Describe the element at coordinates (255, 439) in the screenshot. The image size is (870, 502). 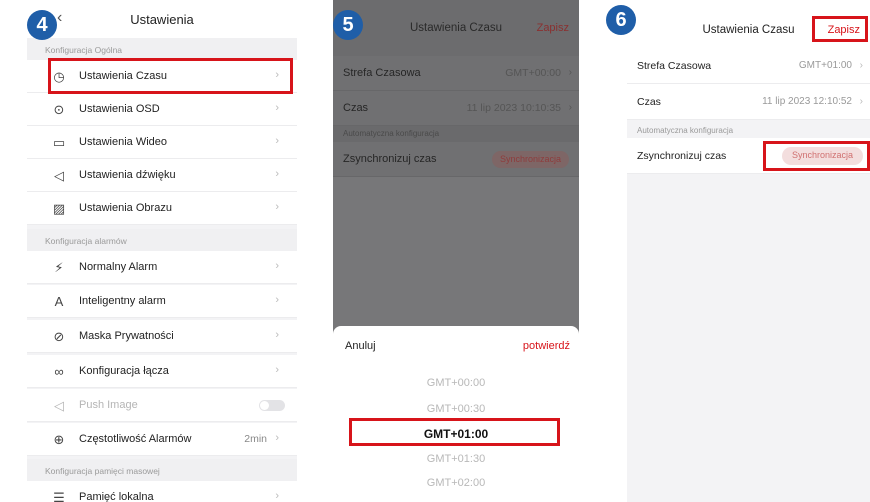
I see `alarm-frequency-value: 2min` at that location.